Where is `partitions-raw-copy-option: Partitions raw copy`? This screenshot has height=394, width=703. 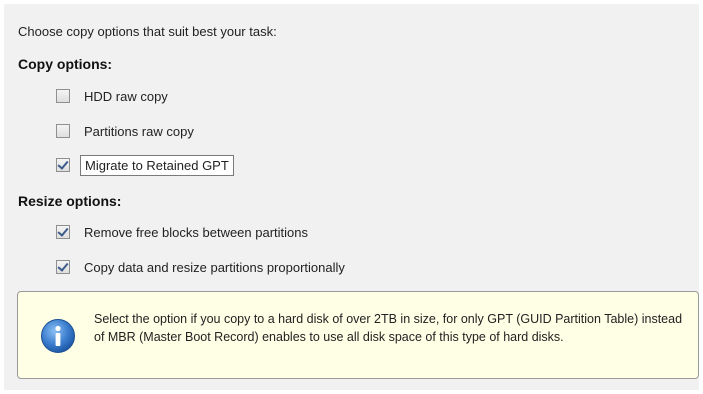 partitions-raw-copy-option: Partitions raw copy is located at coordinates (127, 131).